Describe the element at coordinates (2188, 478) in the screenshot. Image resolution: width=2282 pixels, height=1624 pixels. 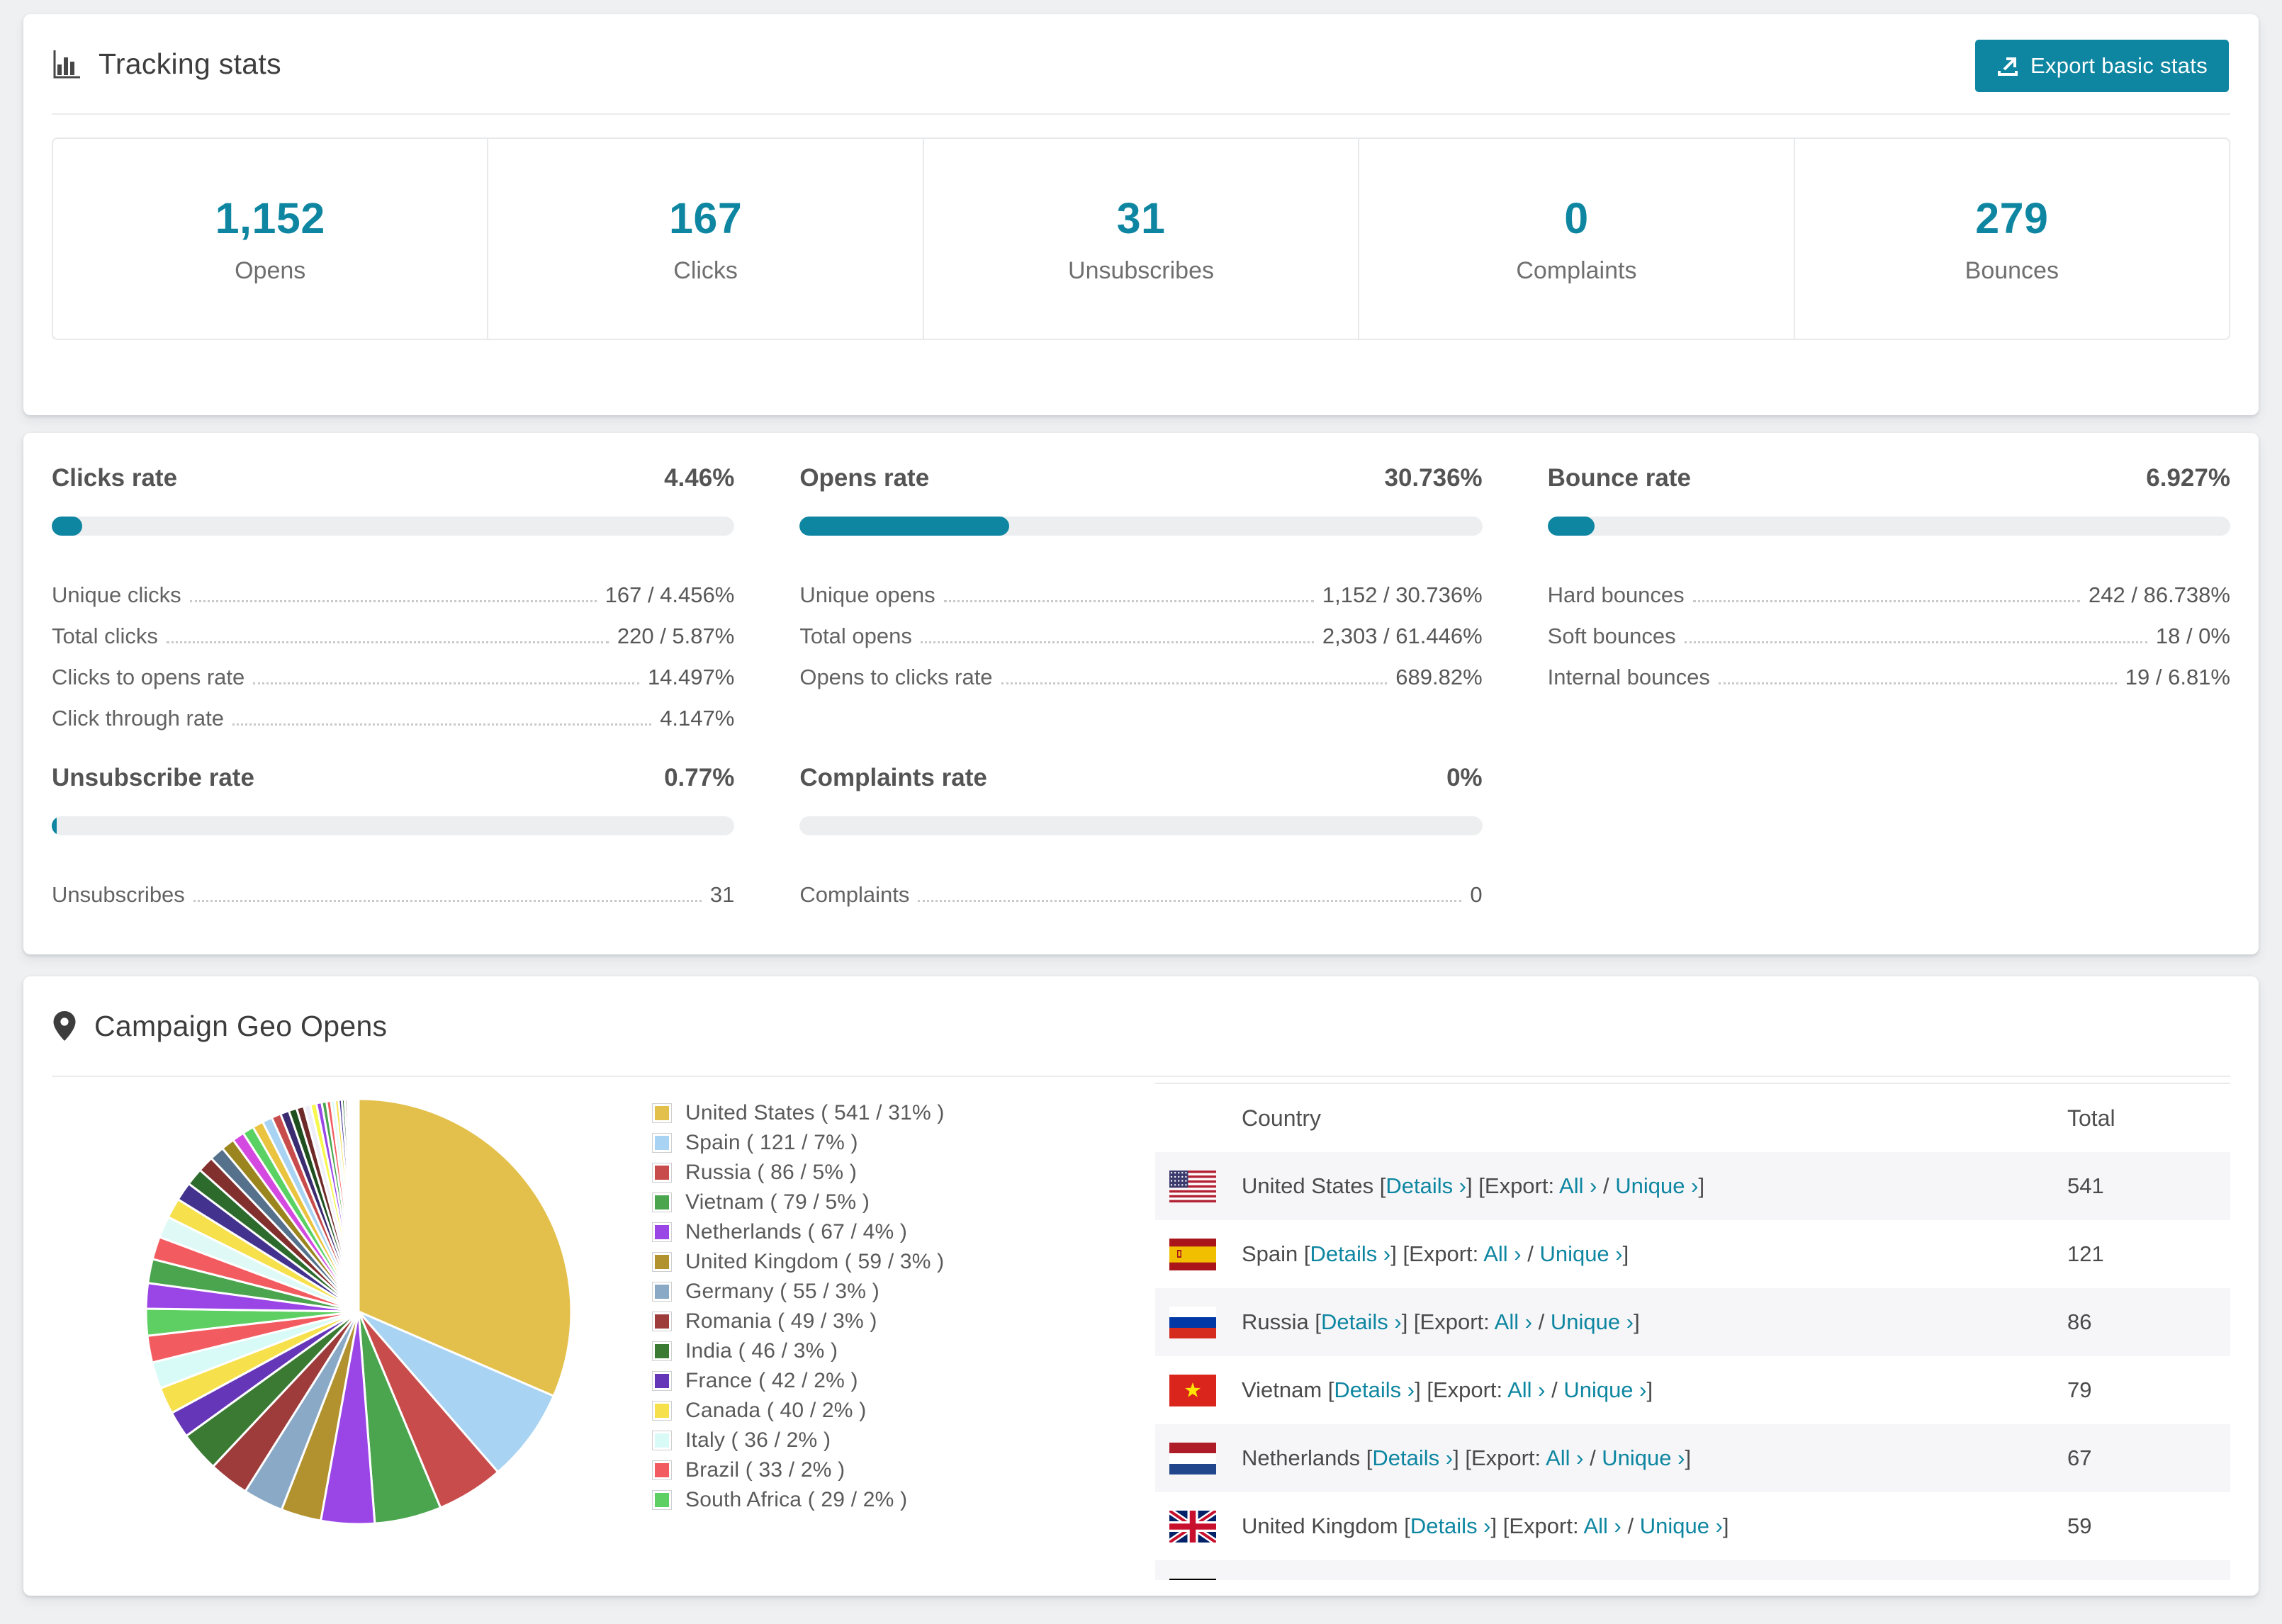
I see `rate-value: 6.927%` at that location.